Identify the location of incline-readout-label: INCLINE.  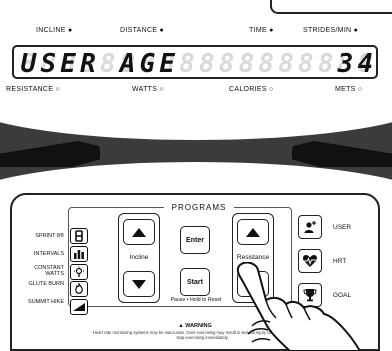
(54, 30).